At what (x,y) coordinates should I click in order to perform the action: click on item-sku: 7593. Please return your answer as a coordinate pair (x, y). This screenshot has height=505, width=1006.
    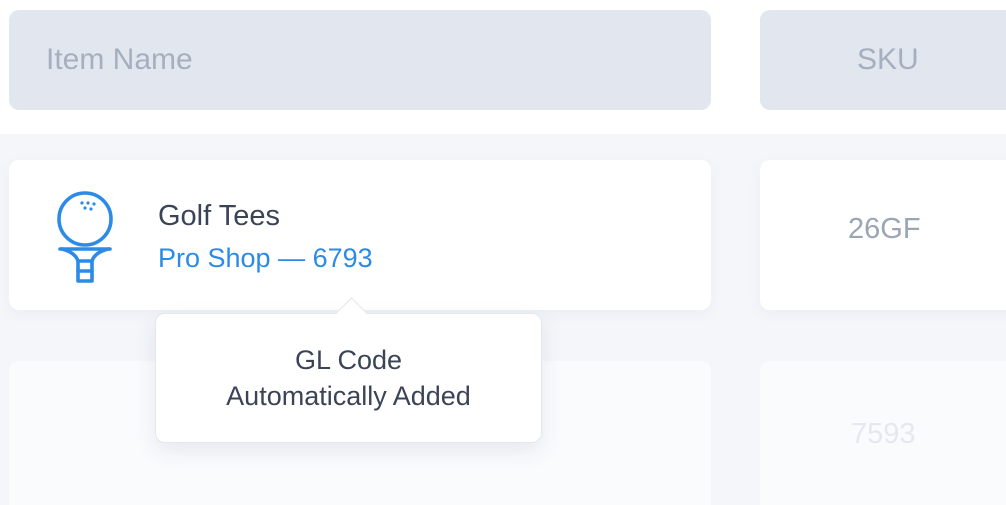
    Looking at the image, I should click on (883, 434).